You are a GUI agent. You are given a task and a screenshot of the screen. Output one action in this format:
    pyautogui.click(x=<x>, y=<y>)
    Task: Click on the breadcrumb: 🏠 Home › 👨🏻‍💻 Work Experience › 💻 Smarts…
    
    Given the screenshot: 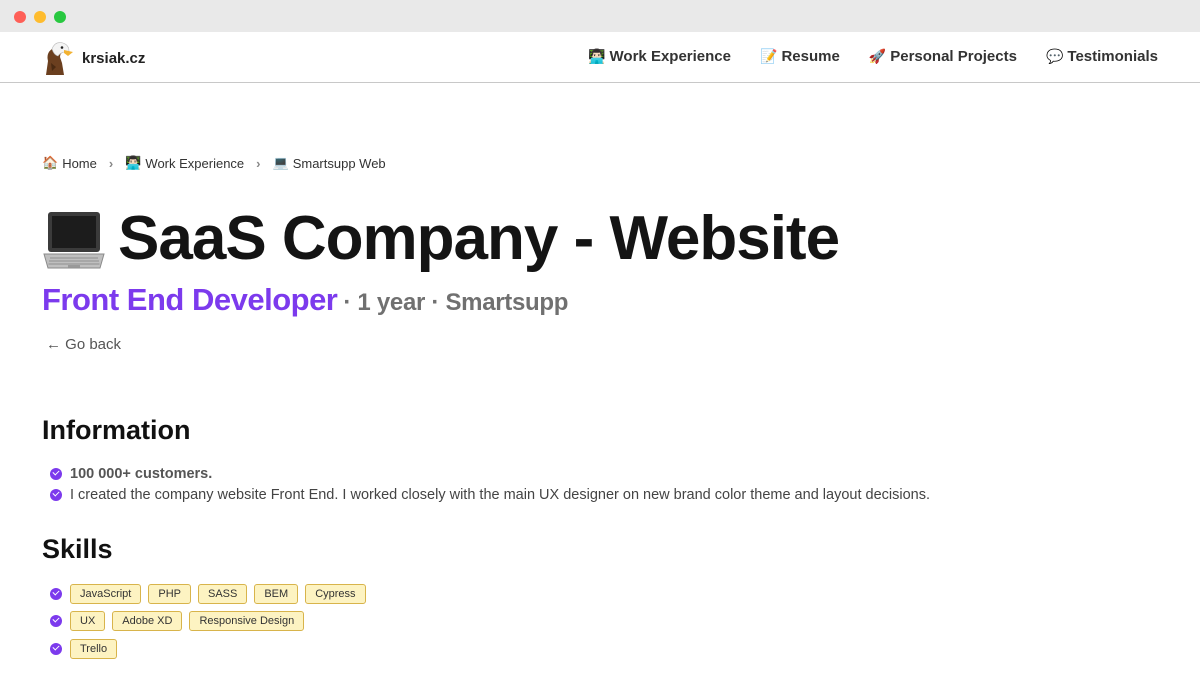 What is the action you would take?
    pyautogui.click(x=214, y=163)
    